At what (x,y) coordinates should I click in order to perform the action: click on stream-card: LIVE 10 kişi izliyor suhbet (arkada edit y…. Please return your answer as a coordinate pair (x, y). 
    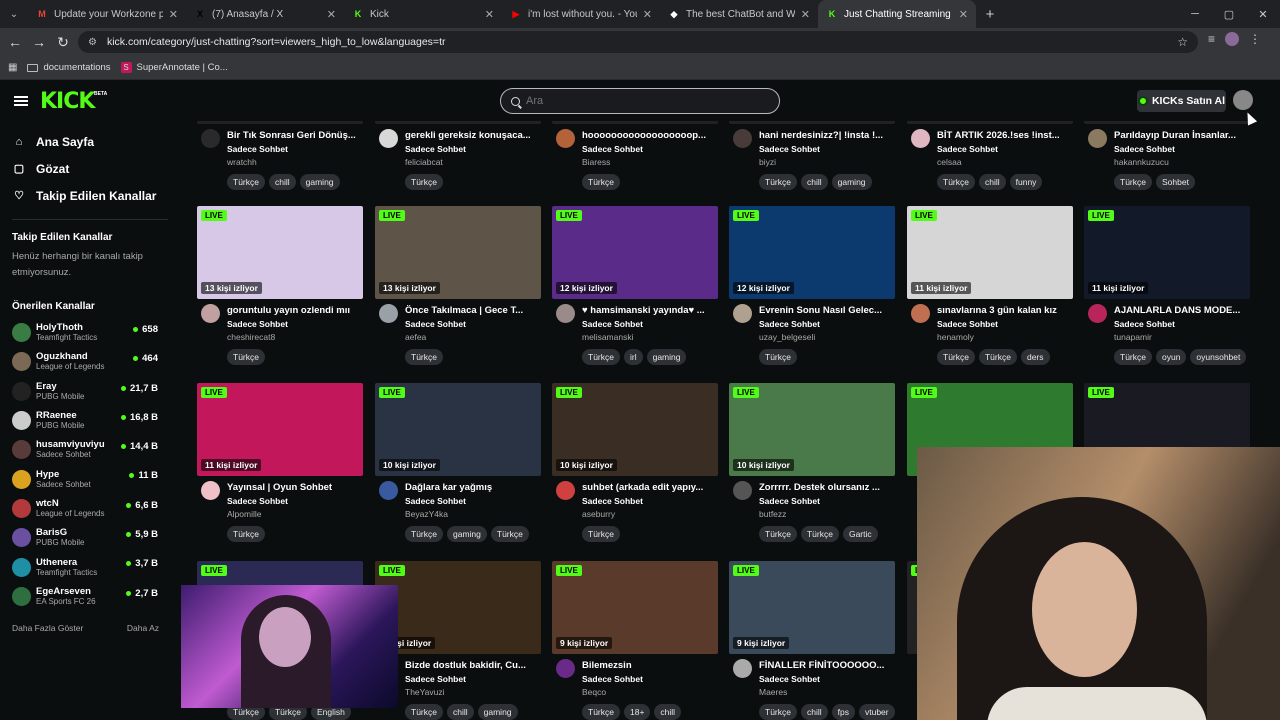
    Looking at the image, I should click on (635, 462).